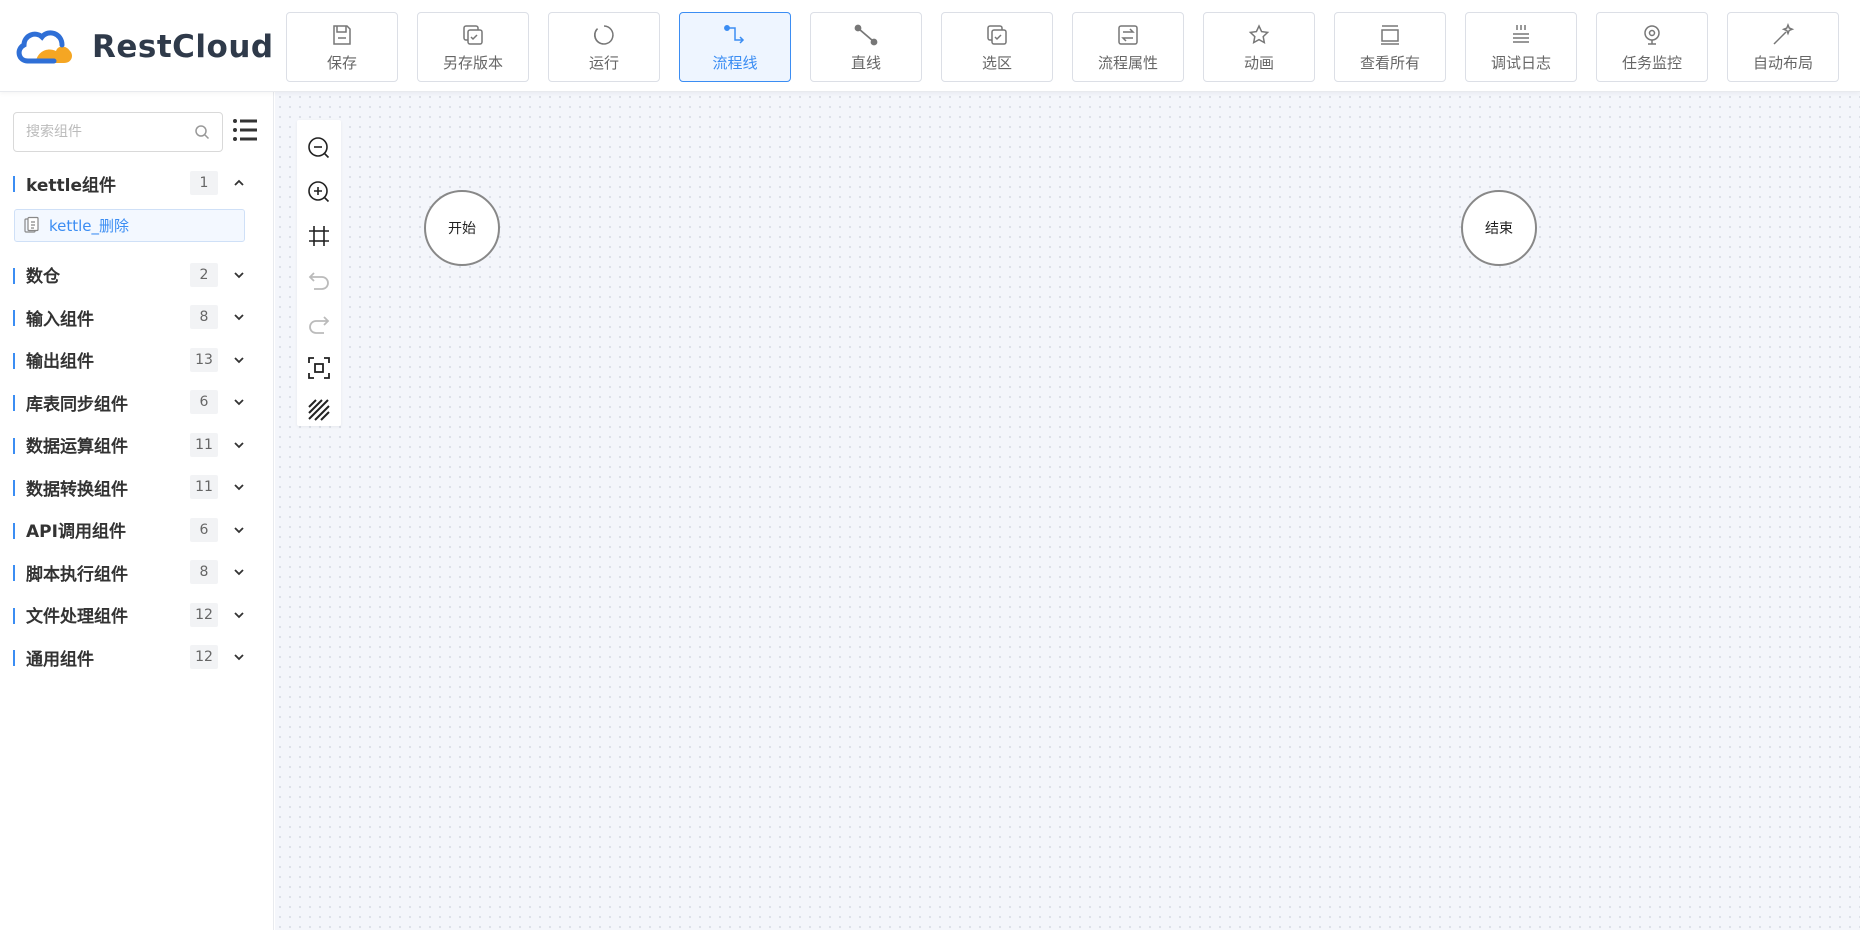 The width and height of the screenshot is (1860, 930). I want to click on task-monitor-icon, so click(1652, 35).